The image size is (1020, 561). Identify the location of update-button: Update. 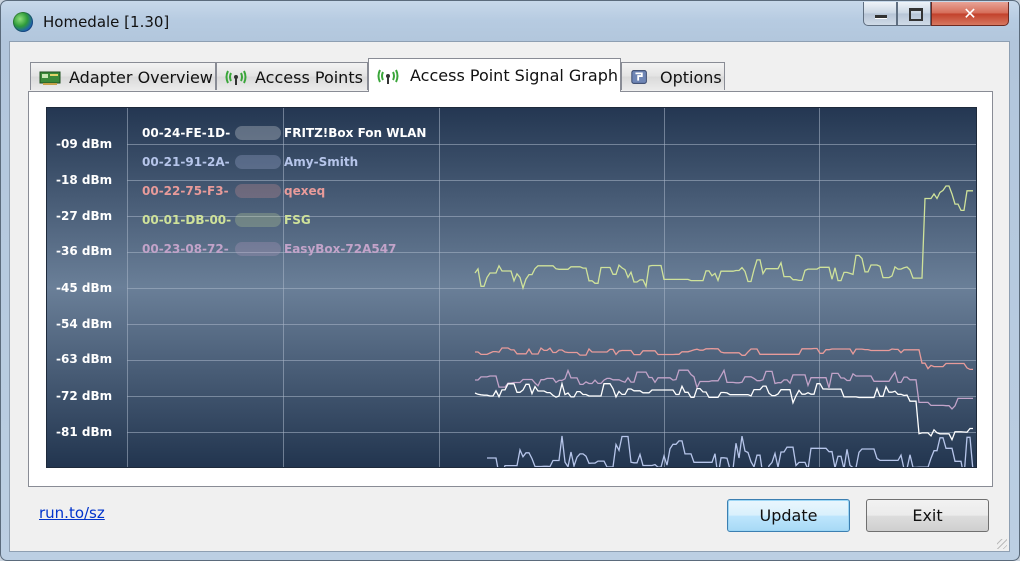
(788, 515).